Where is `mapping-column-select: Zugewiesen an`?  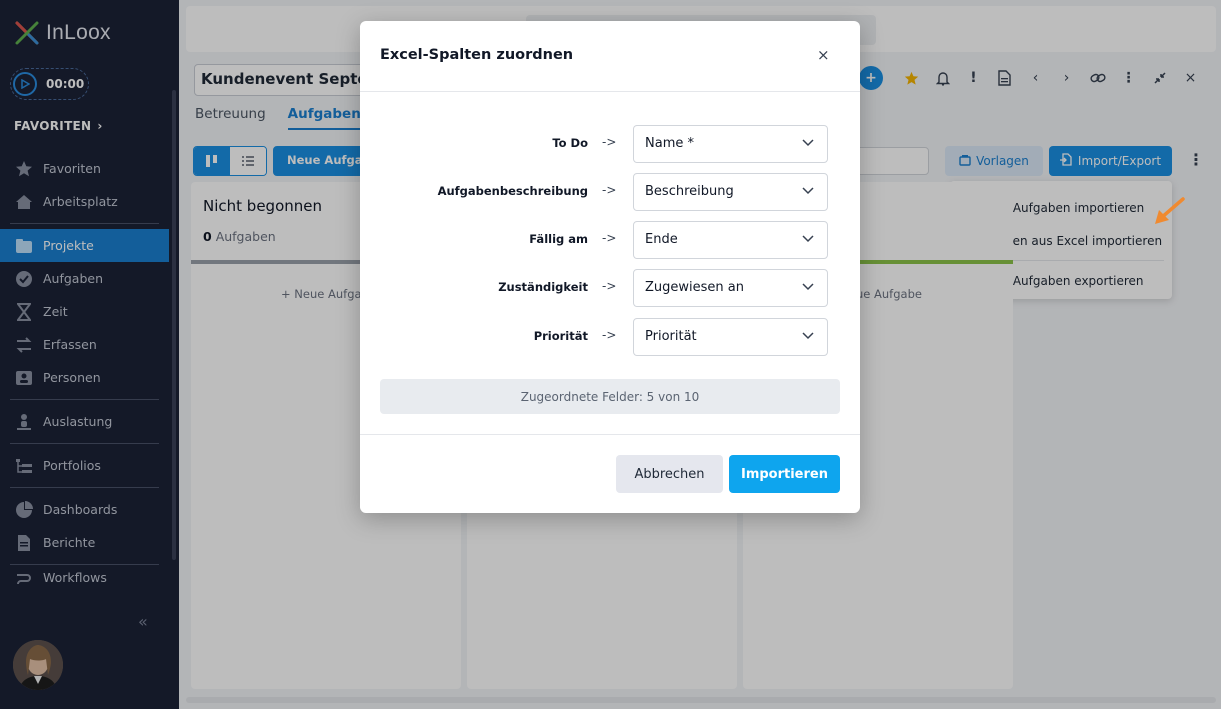
mapping-column-select: Zugewiesen an is located at coordinates (730, 288).